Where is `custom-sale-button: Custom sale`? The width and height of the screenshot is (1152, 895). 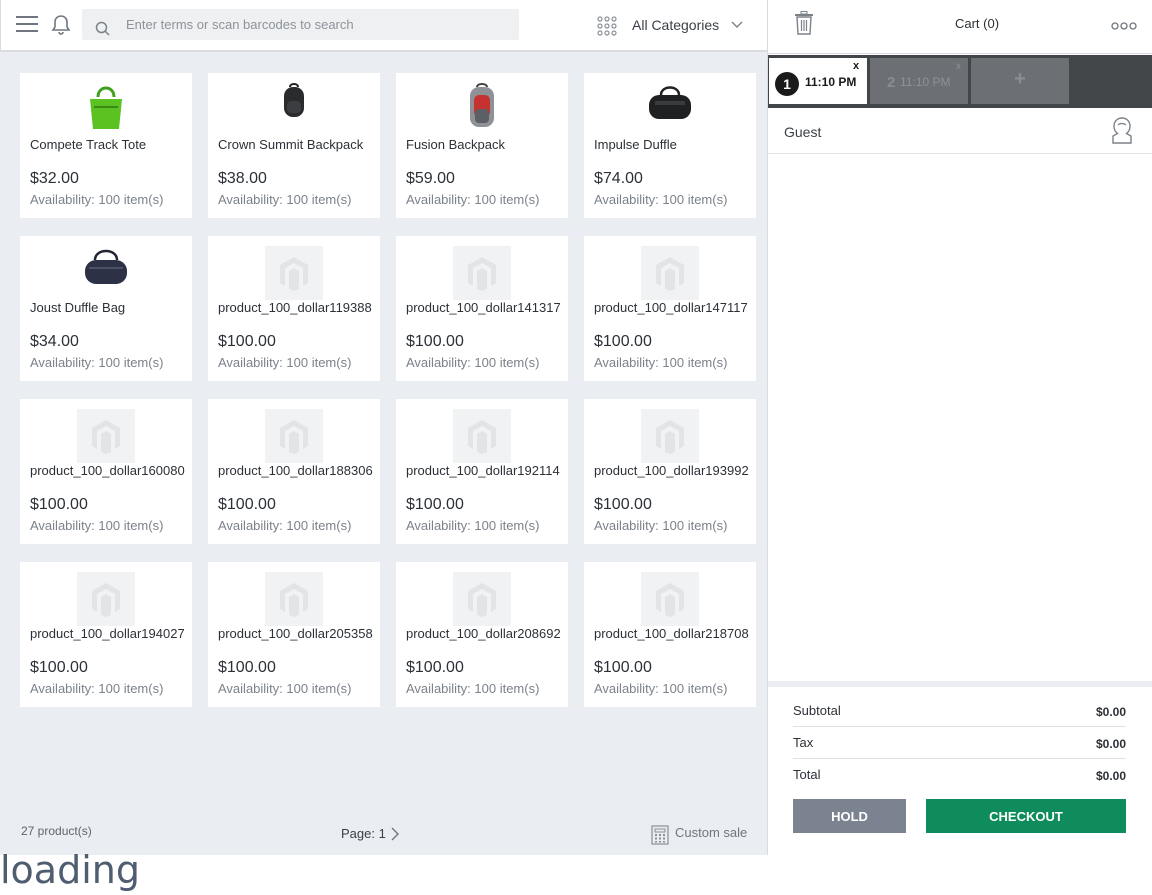
custom-sale-button: Custom sale is located at coordinates (699, 835).